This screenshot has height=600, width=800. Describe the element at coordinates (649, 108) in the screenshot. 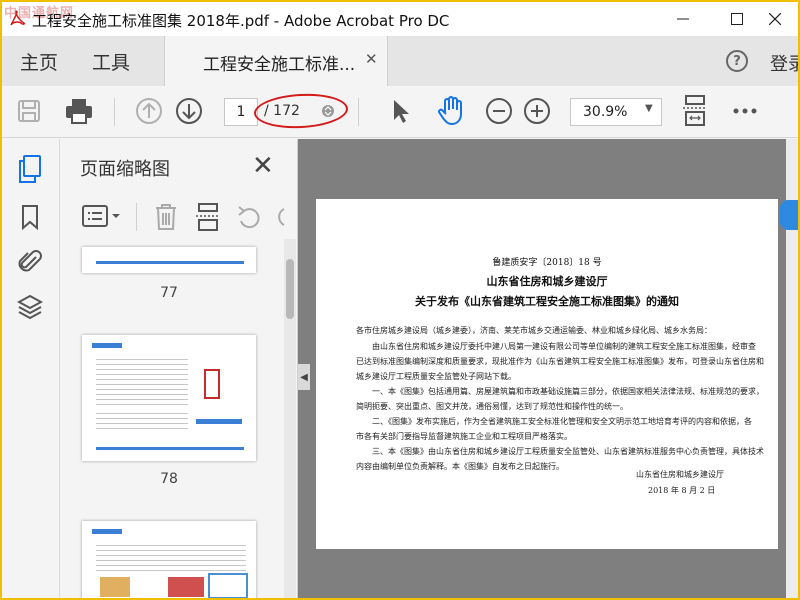

I see `chevron-down-icon: ▼` at that location.